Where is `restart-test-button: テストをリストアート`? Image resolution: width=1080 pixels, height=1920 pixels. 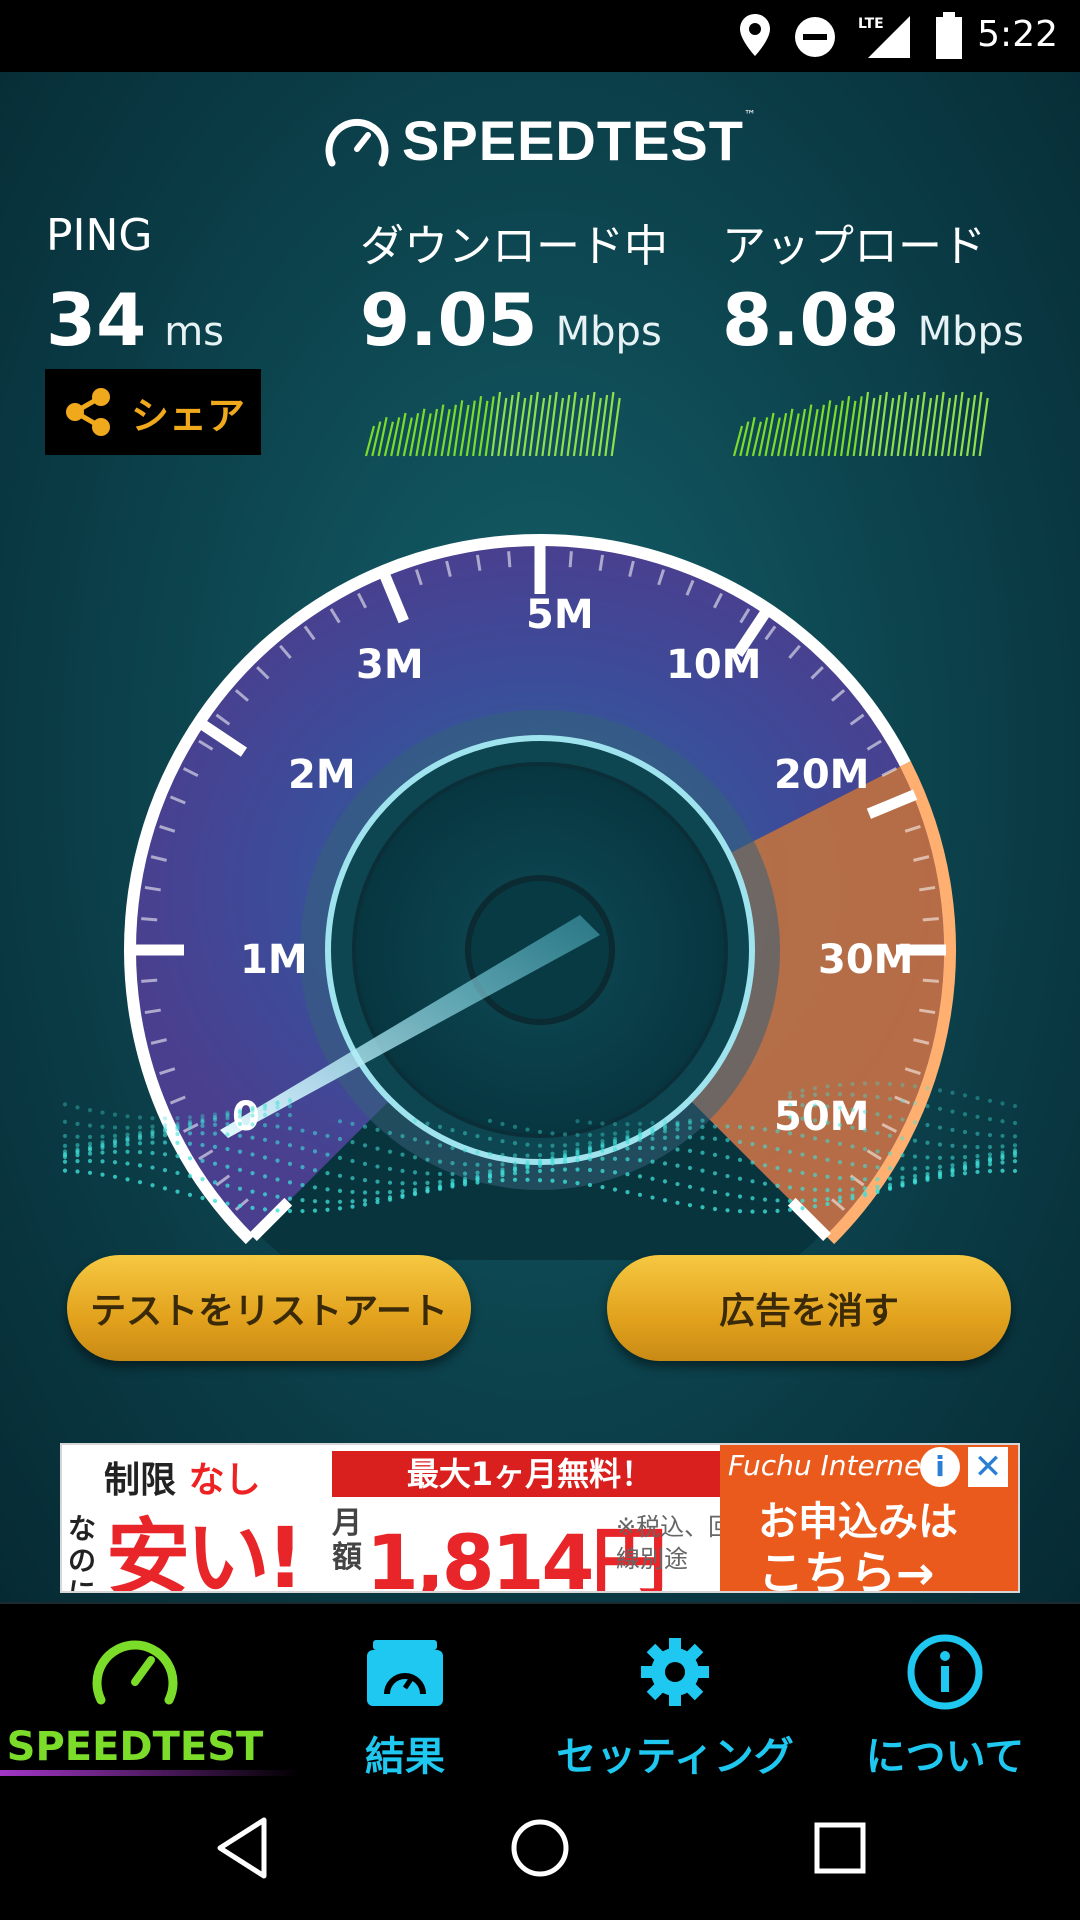 restart-test-button: テストをリストアート is located at coordinates (269, 1308).